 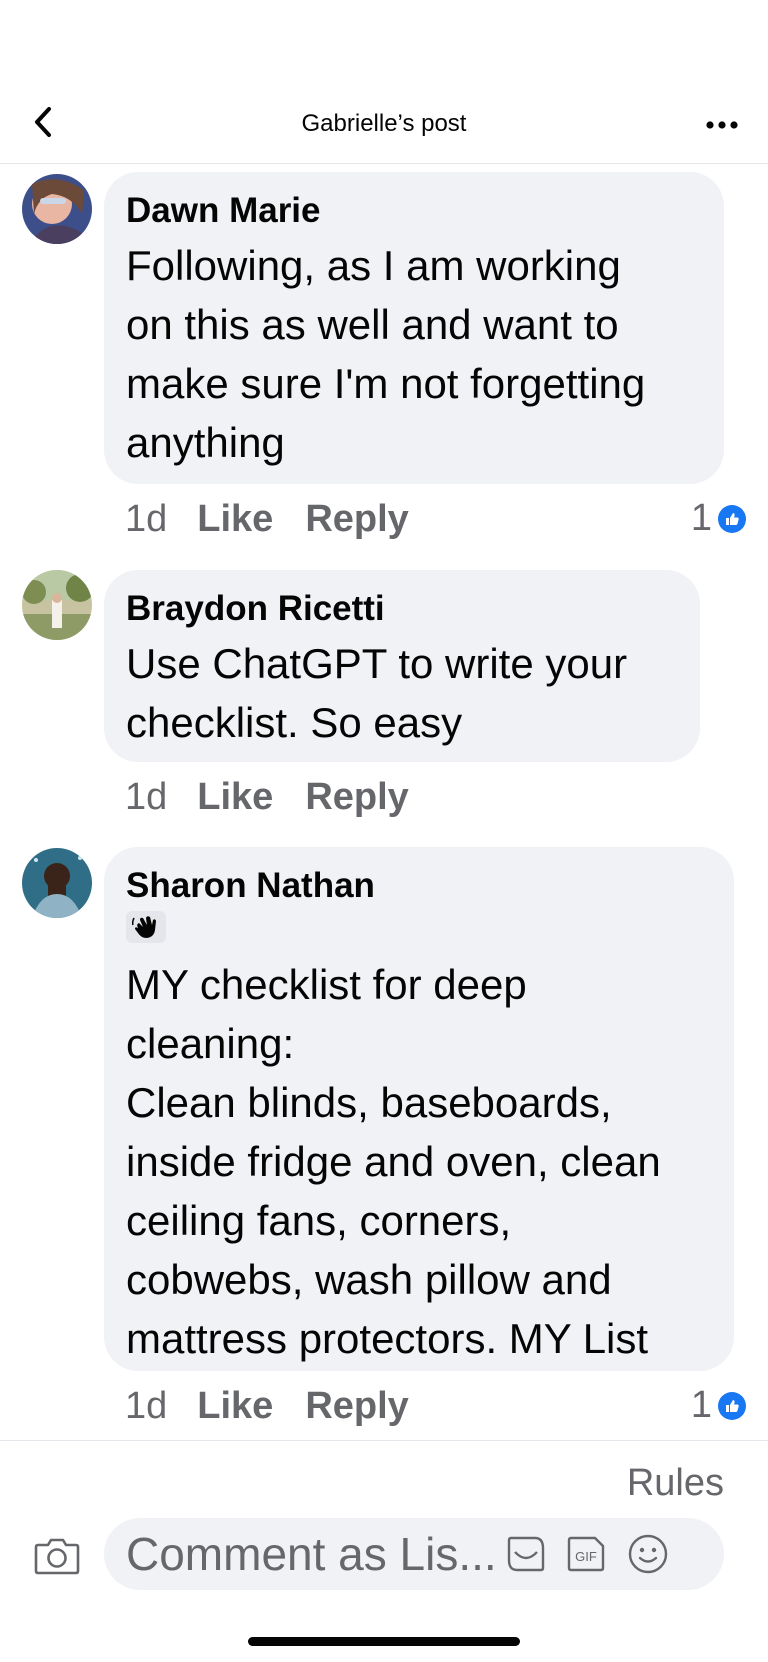 What do you see at coordinates (384, 82) in the screenshot?
I see `top-navigation-bar: Gabrielle’s post` at bounding box center [384, 82].